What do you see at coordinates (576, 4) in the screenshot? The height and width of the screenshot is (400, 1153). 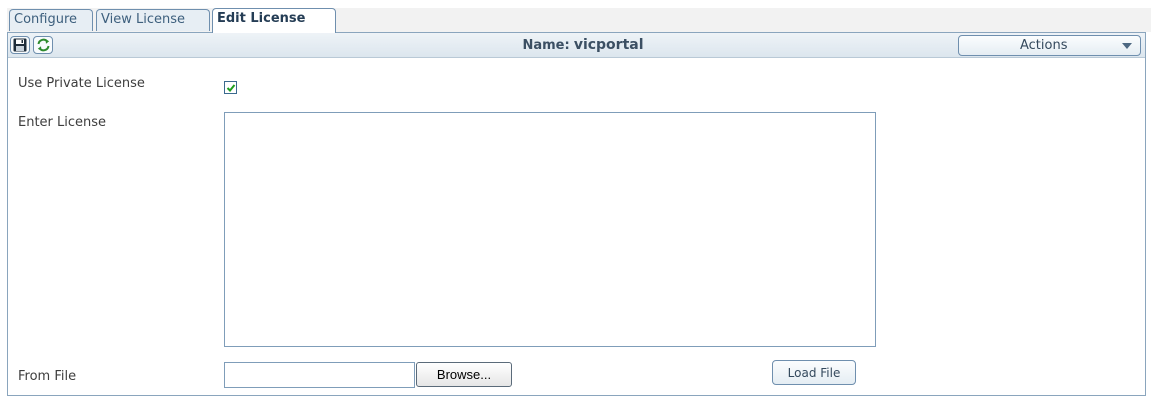 I see `top-strip` at bounding box center [576, 4].